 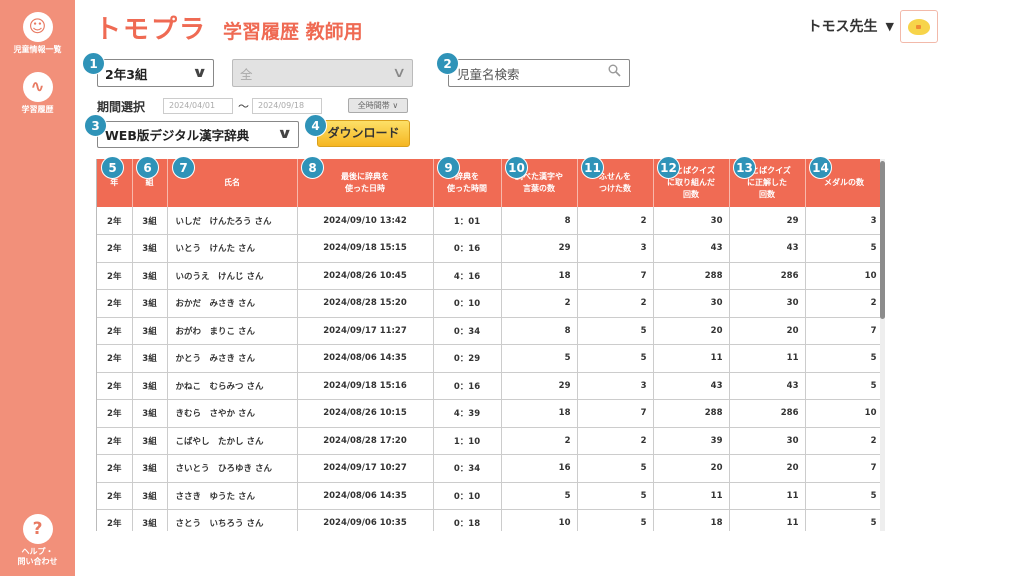 What do you see at coordinates (691, 441) in the screenshot?
I see `table-cell: 39` at bounding box center [691, 441].